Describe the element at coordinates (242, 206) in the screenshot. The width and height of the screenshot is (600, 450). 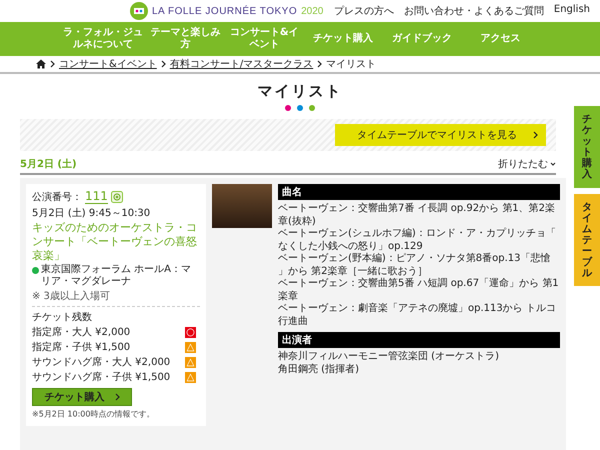
I see `photo-placeholder` at that location.